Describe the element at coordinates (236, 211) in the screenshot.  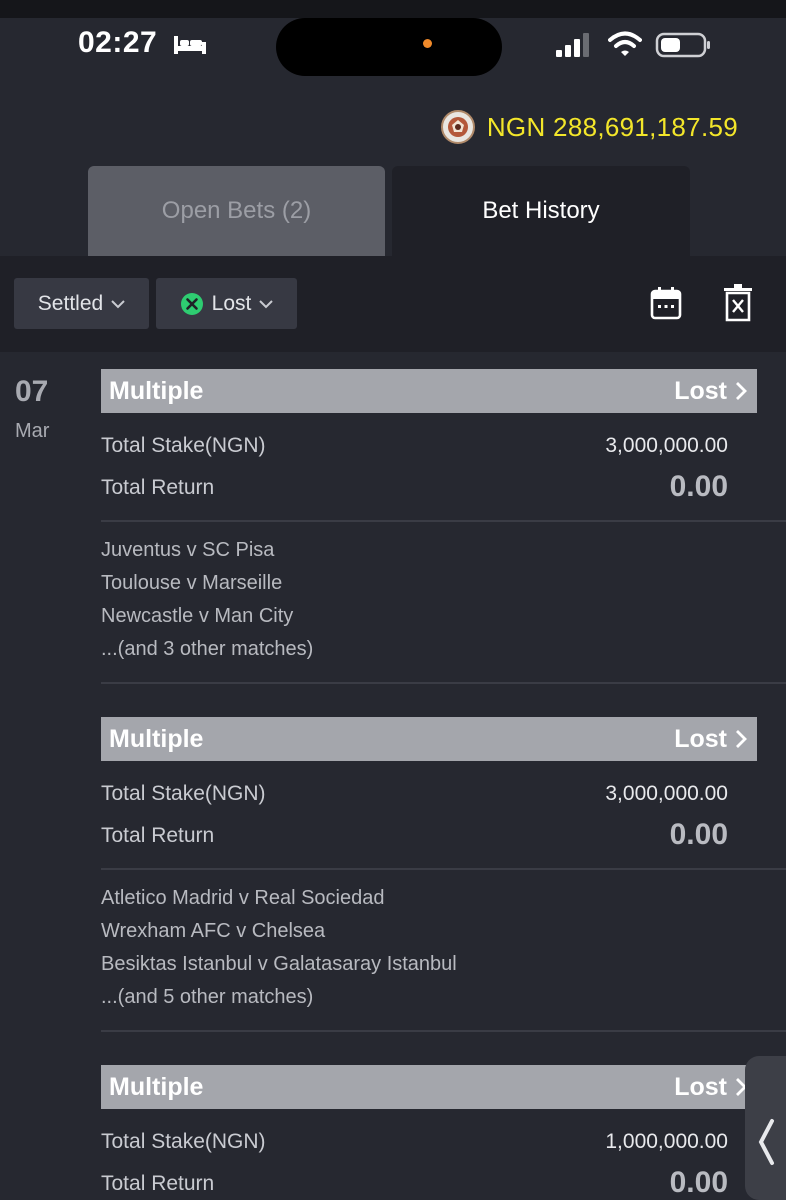
I see `tab-open-bets: Open Bets (2)` at that location.